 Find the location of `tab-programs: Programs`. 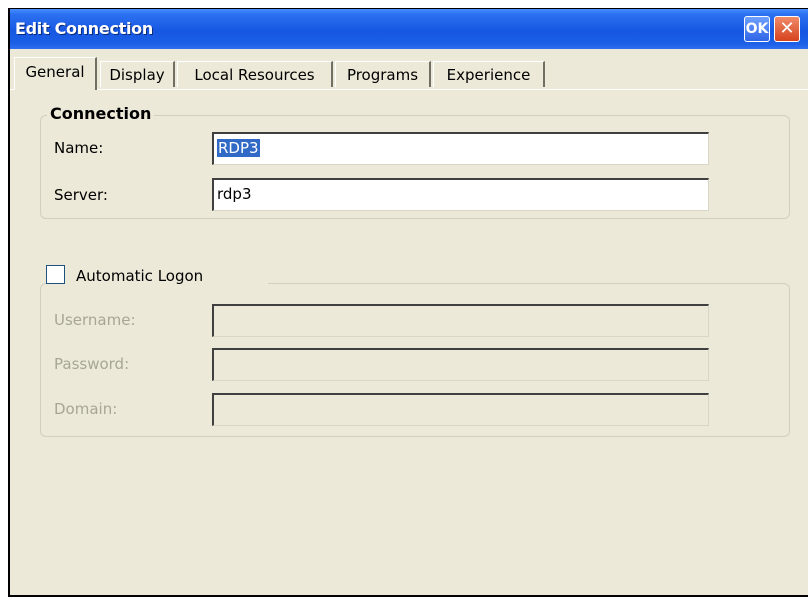

tab-programs: Programs is located at coordinates (383, 74).